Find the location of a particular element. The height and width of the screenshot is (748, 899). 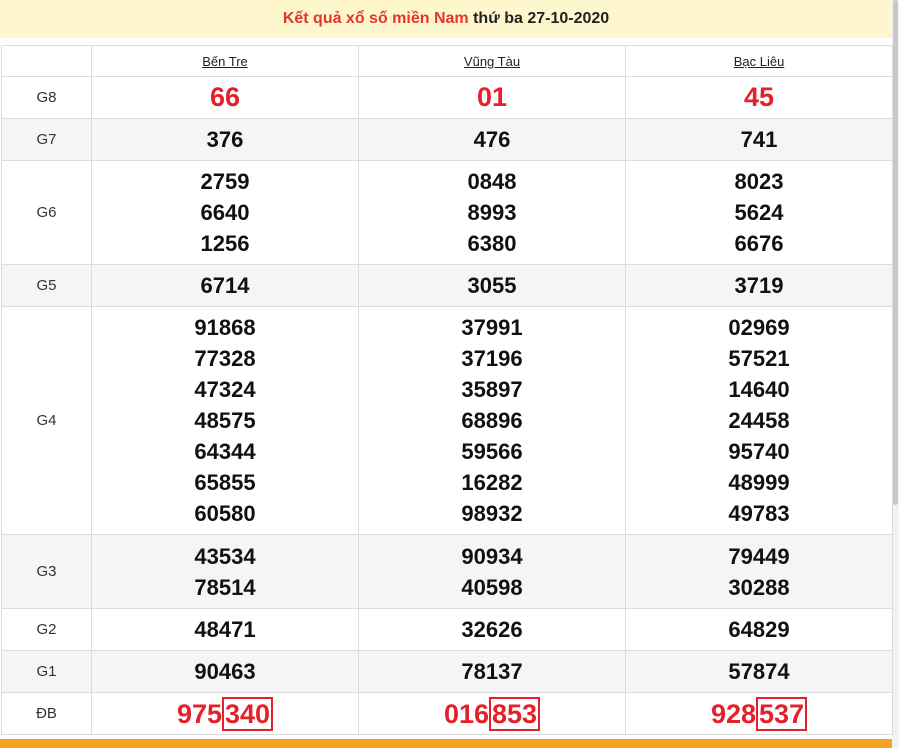

prize-number: 98932 is located at coordinates (492, 513).